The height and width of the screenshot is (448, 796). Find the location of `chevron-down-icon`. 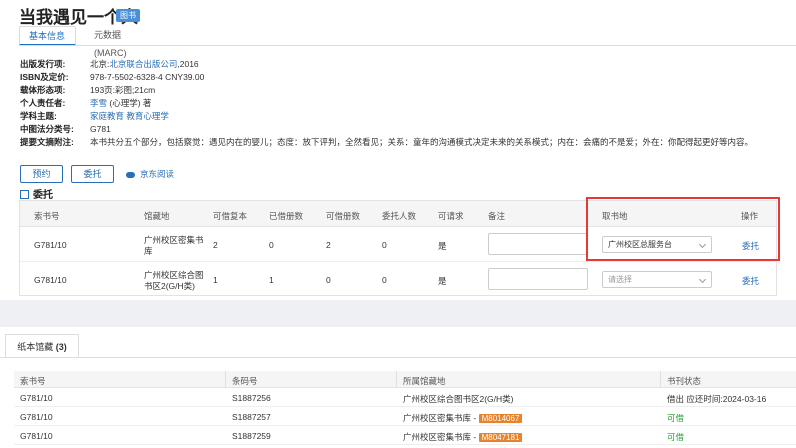

chevron-down-icon is located at coordinates (702, 279).